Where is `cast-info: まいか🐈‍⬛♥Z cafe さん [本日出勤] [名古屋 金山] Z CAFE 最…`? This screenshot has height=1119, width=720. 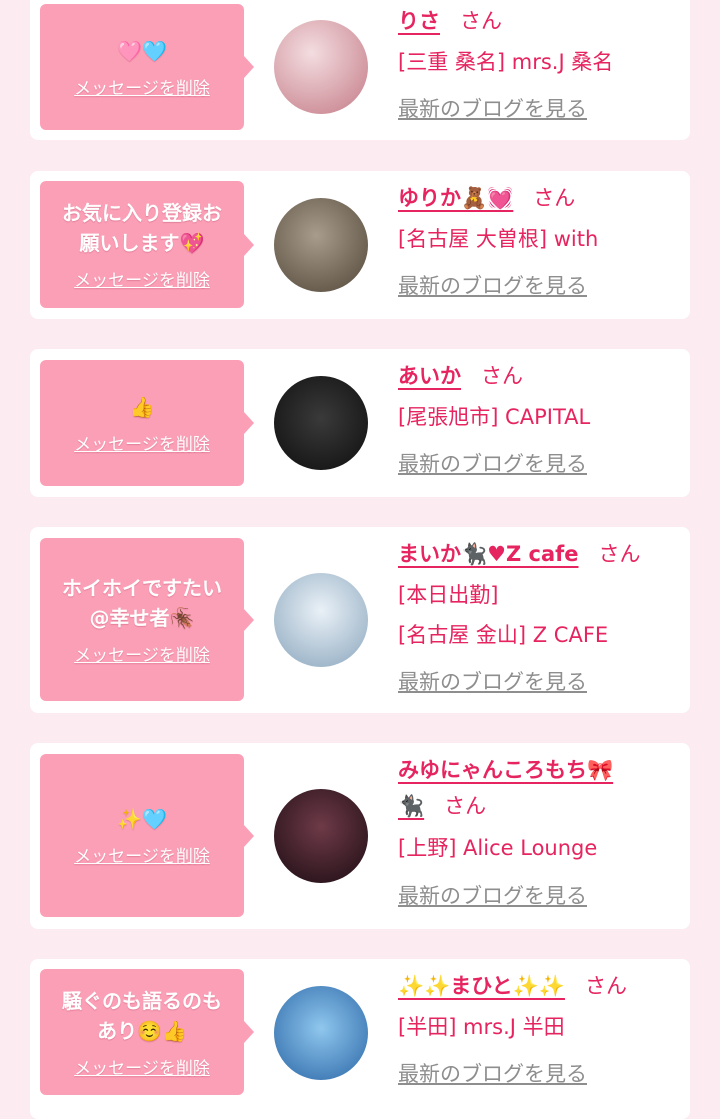 cast-info: まいか🐈‍⬛♥Z cafe さん [本日出勤] [名古屋 金山] Z CAFE 最… is located at coordinates (540, 618).